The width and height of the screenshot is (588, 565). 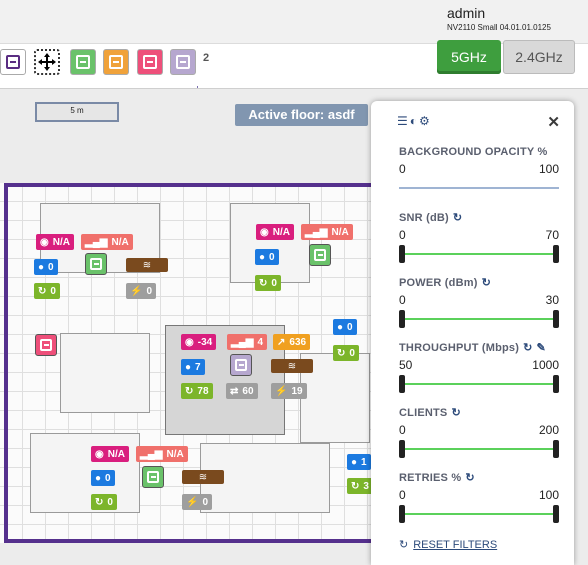 What do you see at coordinates (193, 367) in the screenshot?
I see `badge-clients: ● 7` at bounding box center [193, 367].